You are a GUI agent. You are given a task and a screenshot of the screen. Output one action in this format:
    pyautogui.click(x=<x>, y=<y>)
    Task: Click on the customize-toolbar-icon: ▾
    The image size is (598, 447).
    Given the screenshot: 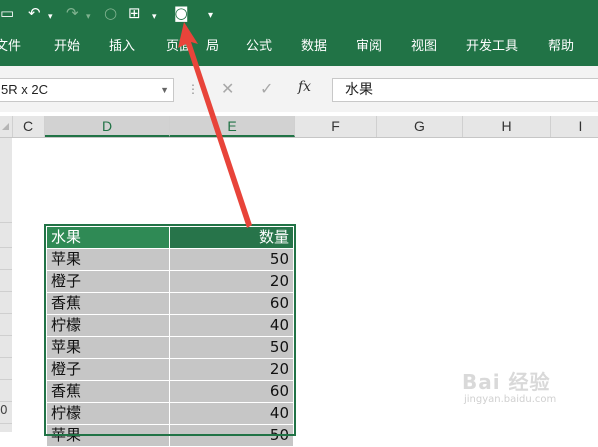 What is the action you would take?
    pyautogui.click(x=210, y=16)
    